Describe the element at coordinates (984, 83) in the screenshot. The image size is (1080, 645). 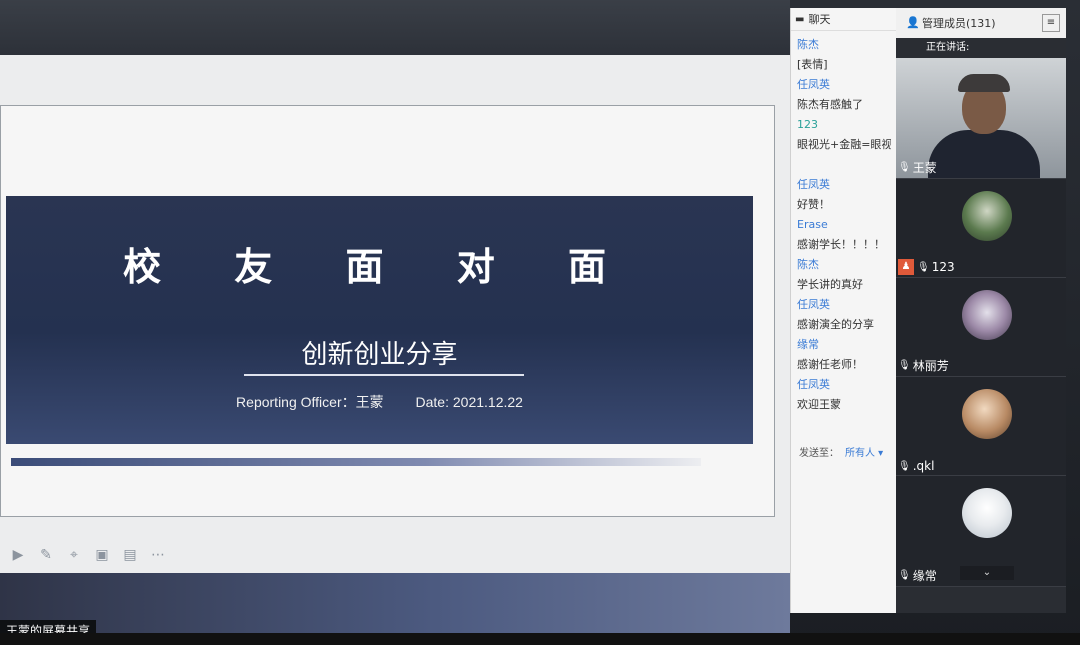
I see `video-person-cap` at that location.